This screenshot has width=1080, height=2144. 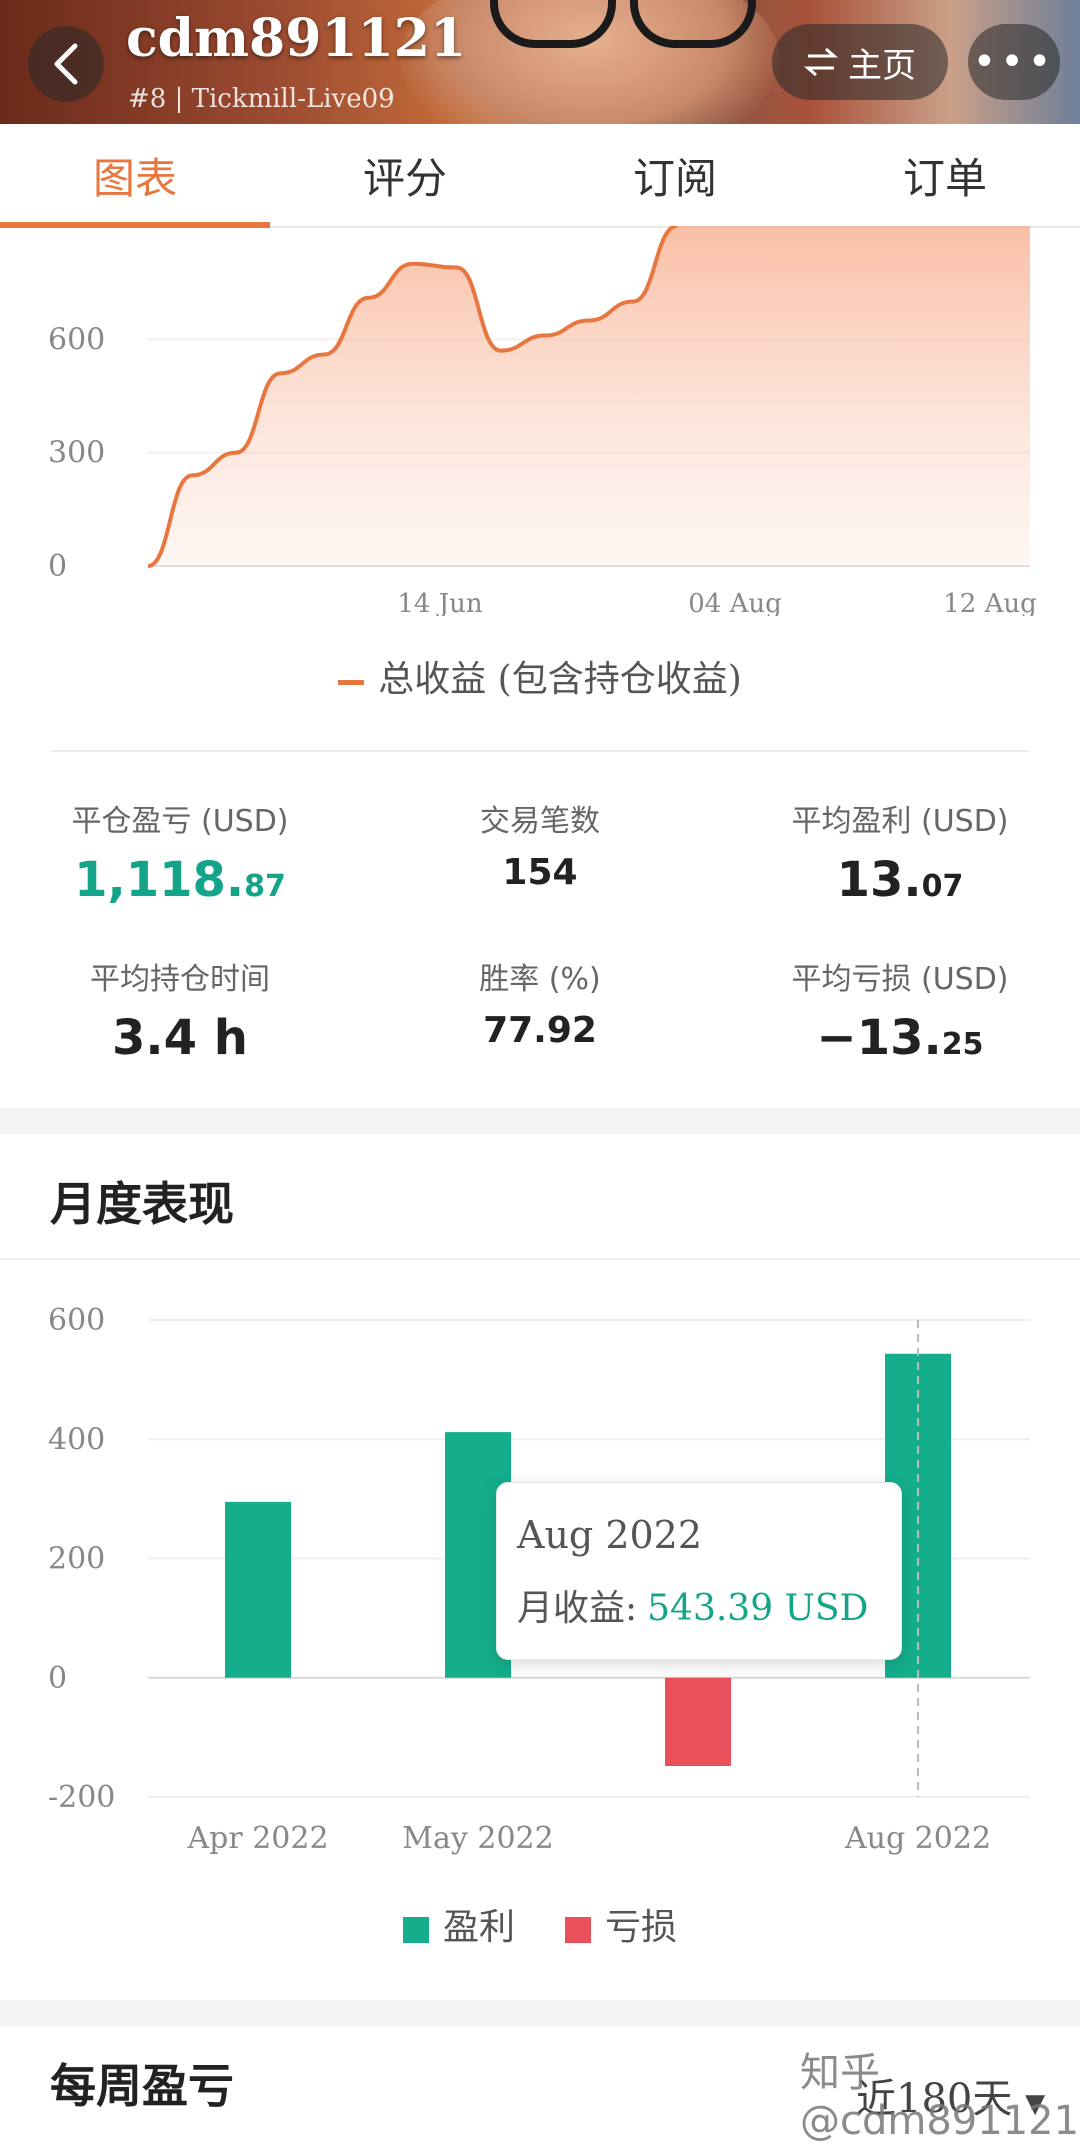 I want to click on legend-profit-label: 盈利, so click(x=478, y=1927).